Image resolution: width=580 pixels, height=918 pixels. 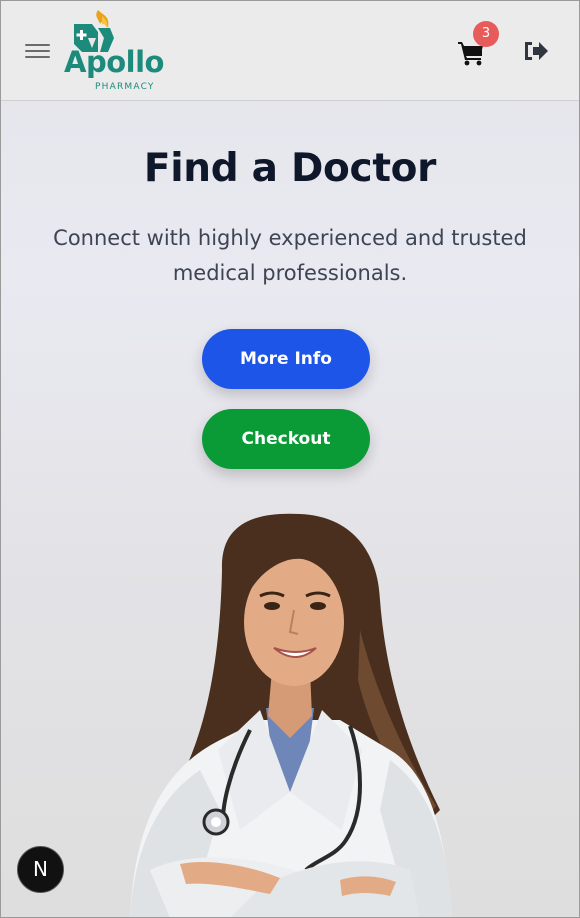 What do you see at coordinates (114, 62) in the screenshot?
I see `logo-wordmark: Apollo` at bounding box center [114, 62].